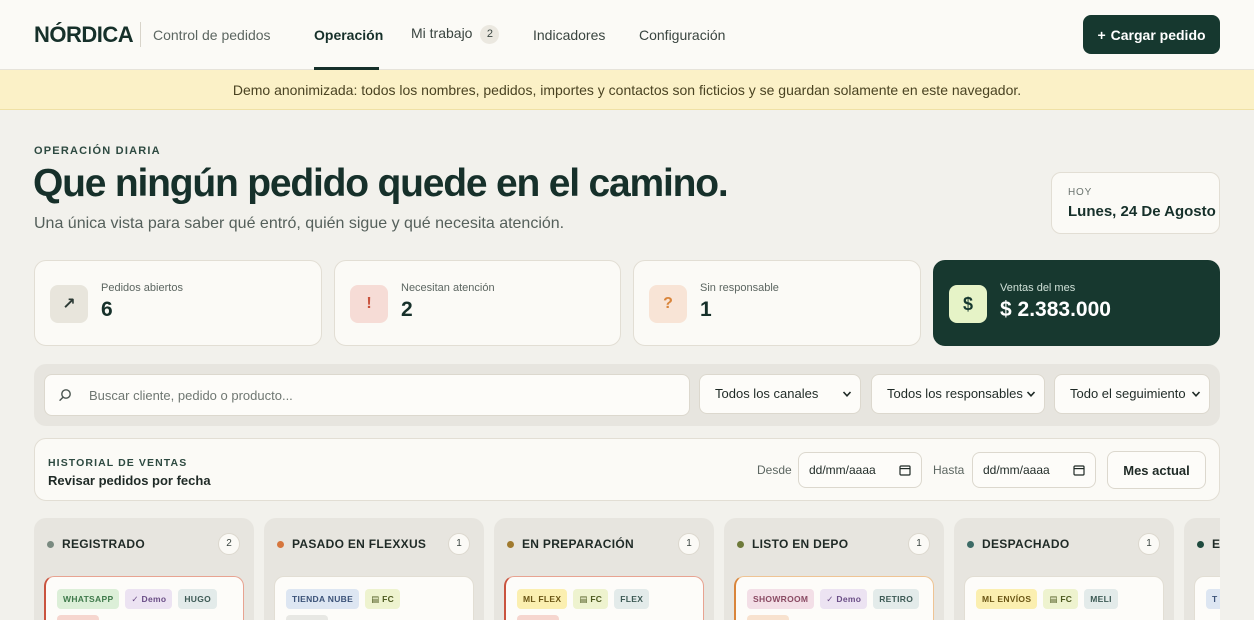 The width and height of the screenshot is (1254, 620). Describe the element at coordinates (407, 309) in the screenshot. I see `stat-value: 2` at that location.